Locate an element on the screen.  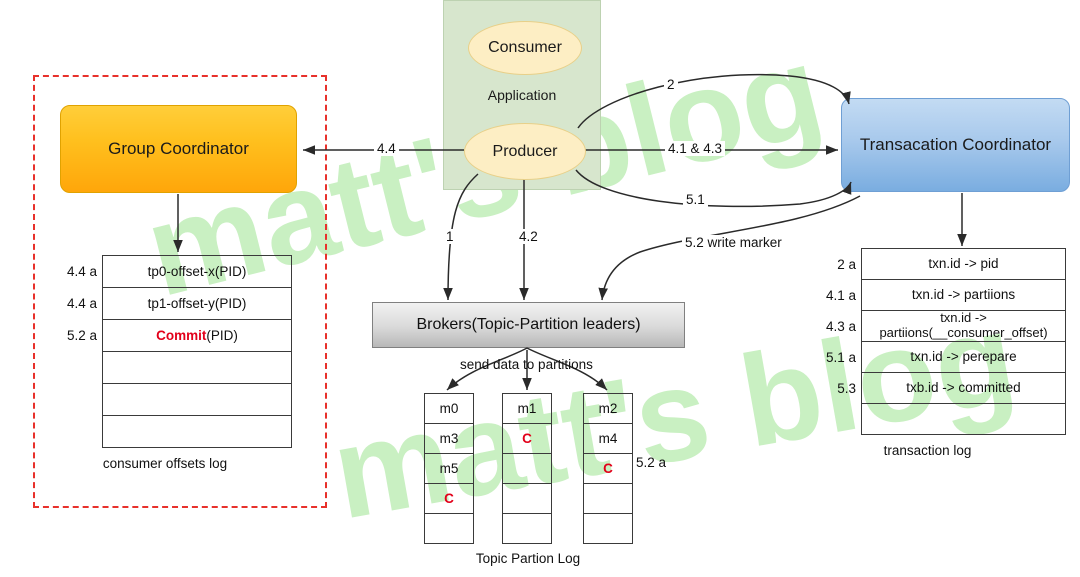
partition-column-2: m2 m4 C is located at coordinates (608, 468).